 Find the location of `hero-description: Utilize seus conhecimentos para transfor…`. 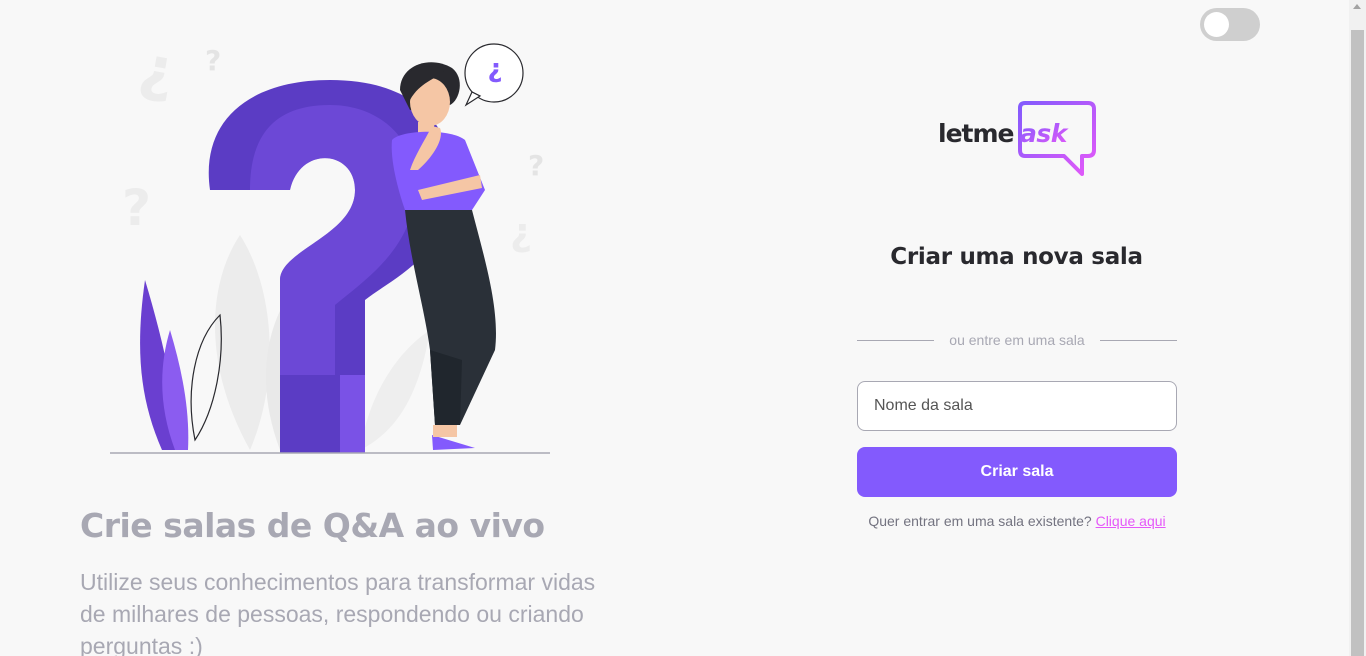

hero-description: Utilize seus conhecimentos para transfor… is located at coordinates (338, 612).